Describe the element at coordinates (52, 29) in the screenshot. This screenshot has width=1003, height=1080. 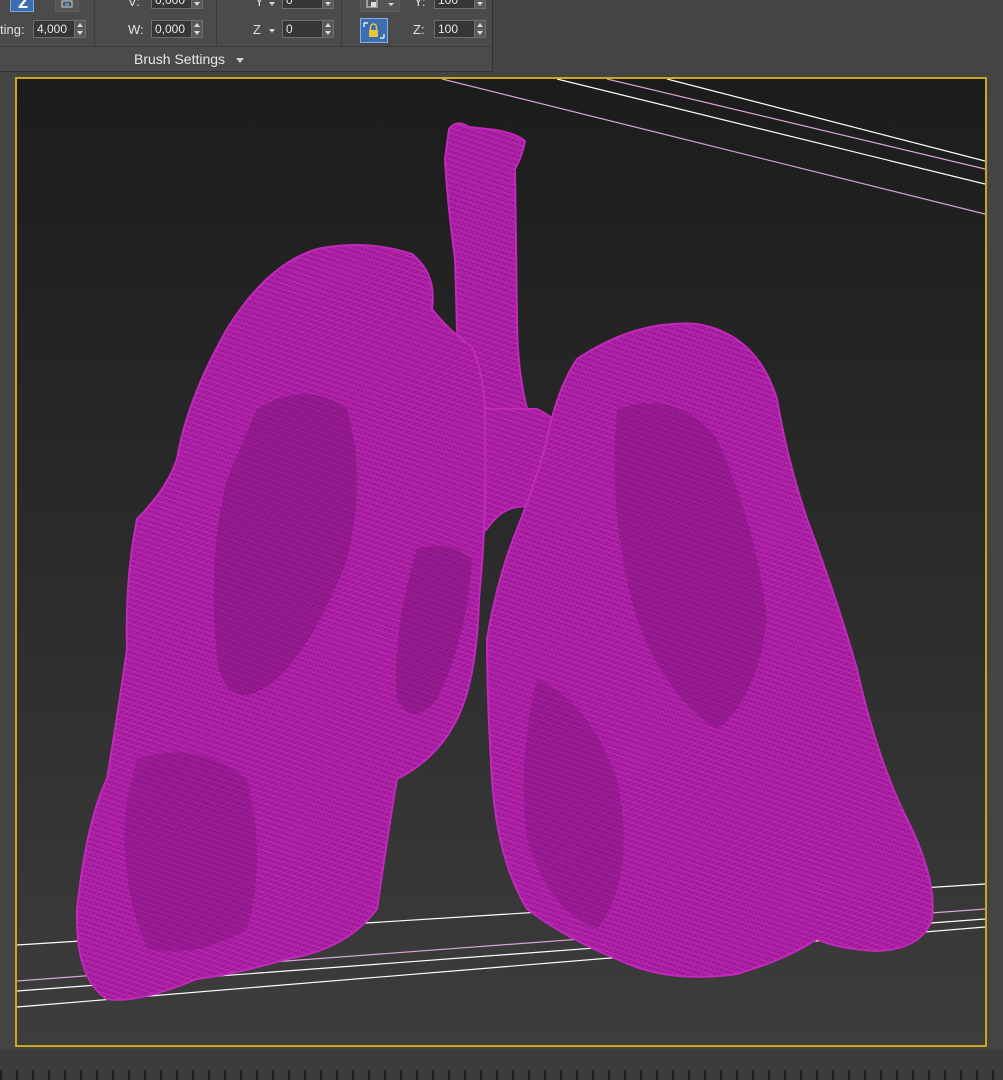
I see `spacing-value: 4,000` at that location.